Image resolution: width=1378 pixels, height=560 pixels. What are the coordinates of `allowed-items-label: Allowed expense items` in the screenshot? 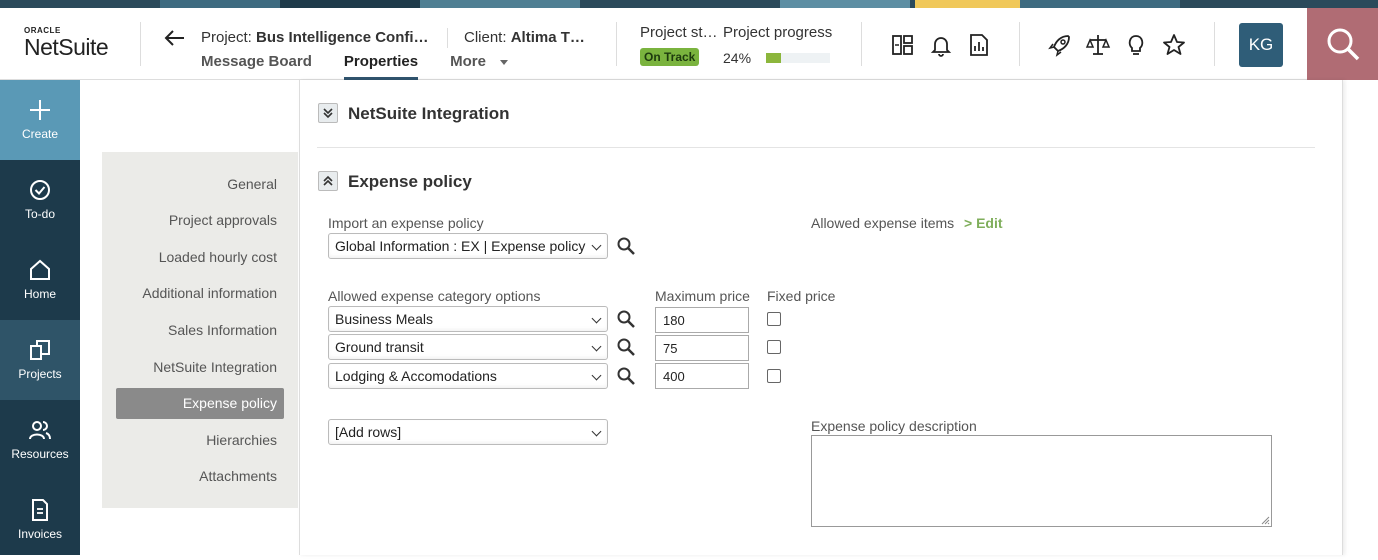 It's located at (883, 223).